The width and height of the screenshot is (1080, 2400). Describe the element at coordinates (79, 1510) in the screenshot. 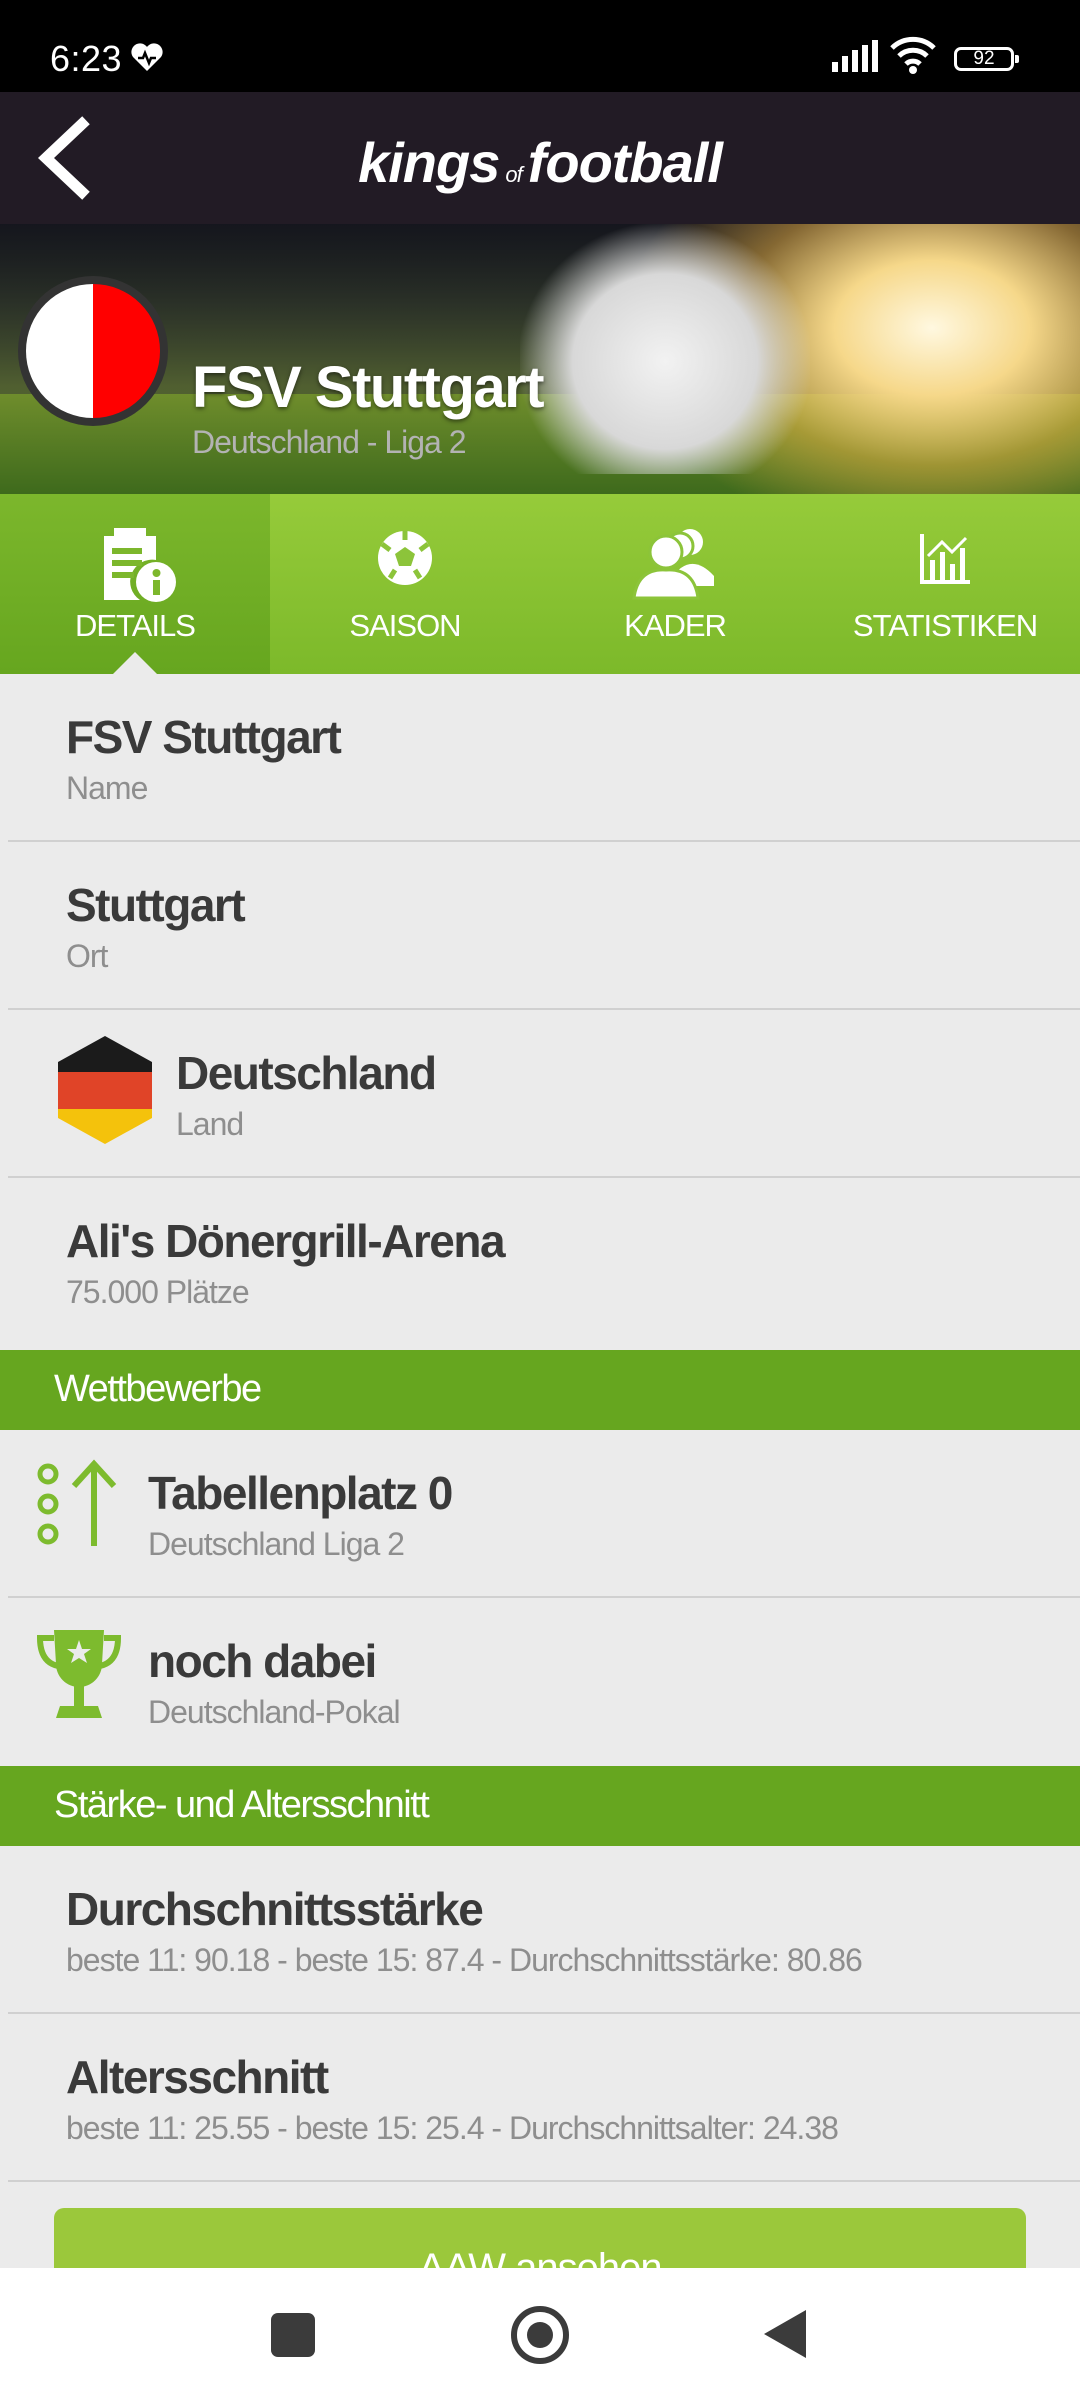

I see `rank-up-icon` at that location.